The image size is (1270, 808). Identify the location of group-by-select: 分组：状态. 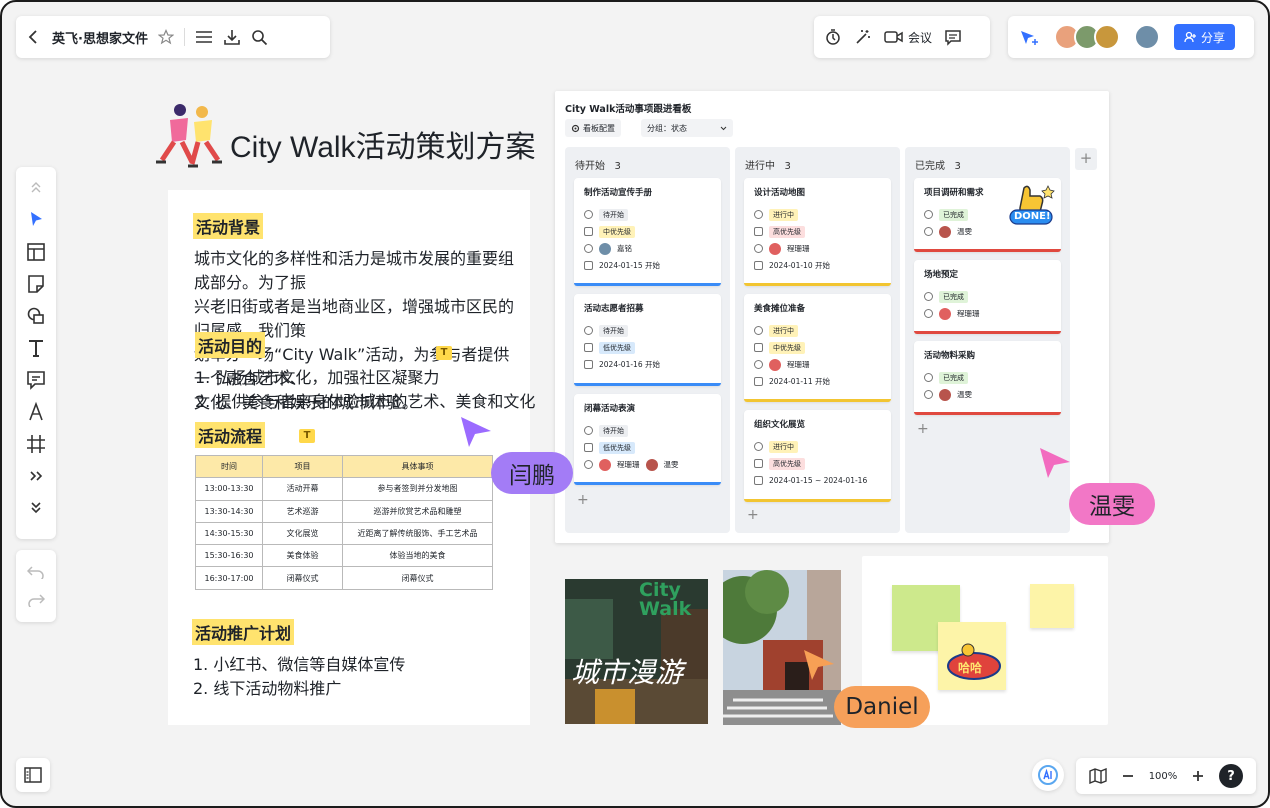
(687, 128).